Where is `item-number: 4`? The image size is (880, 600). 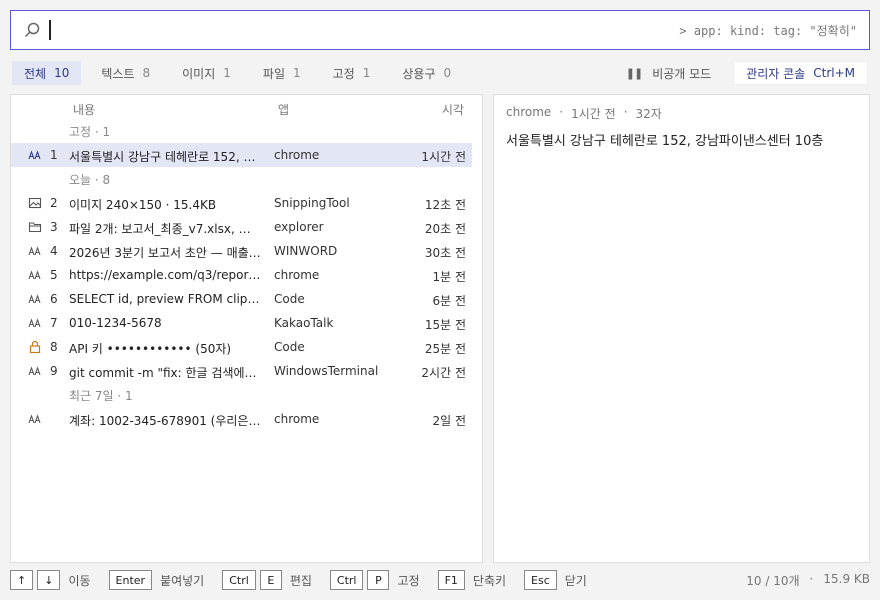
item-number: 4 is located at coordinates (54, 251).